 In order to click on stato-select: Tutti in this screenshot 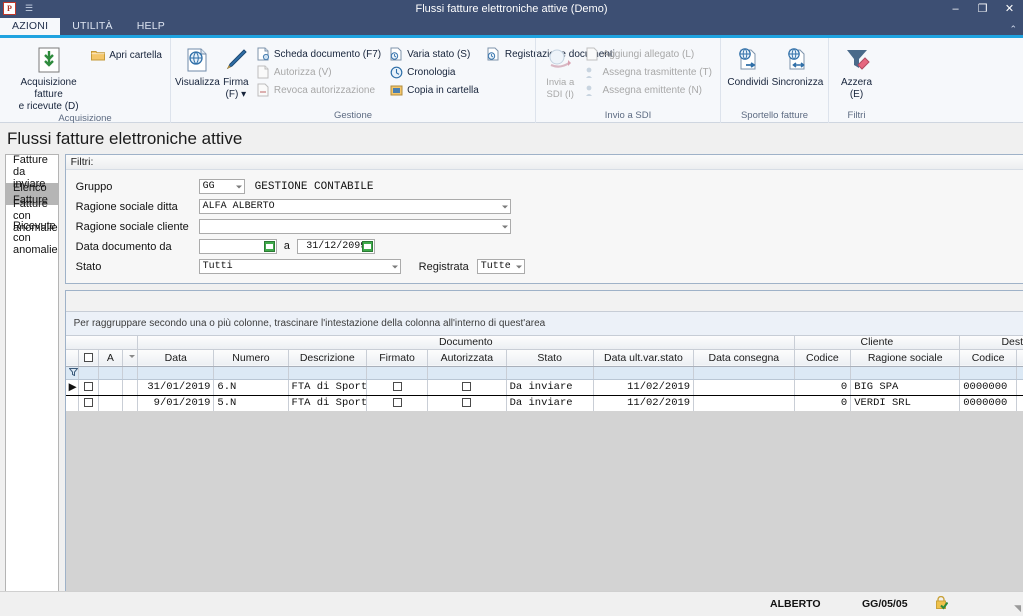, I will do `click(299, 266)`.